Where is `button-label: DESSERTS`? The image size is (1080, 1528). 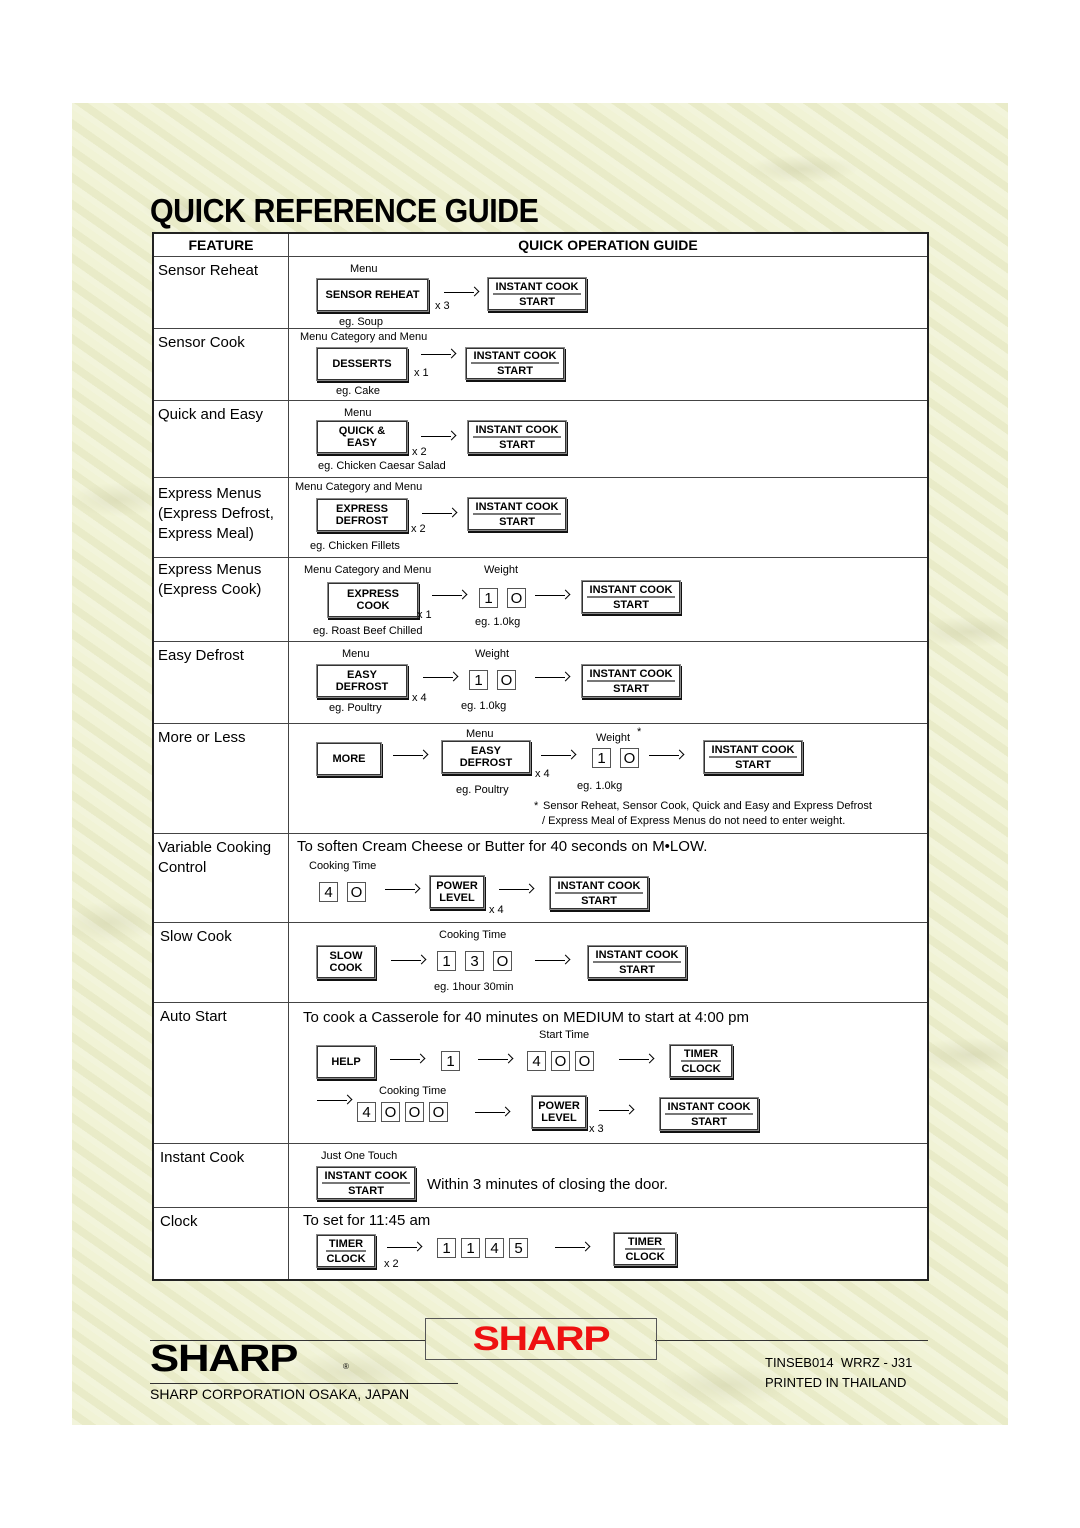
button-label: DESSERTS is located at coordinates (362, 364).